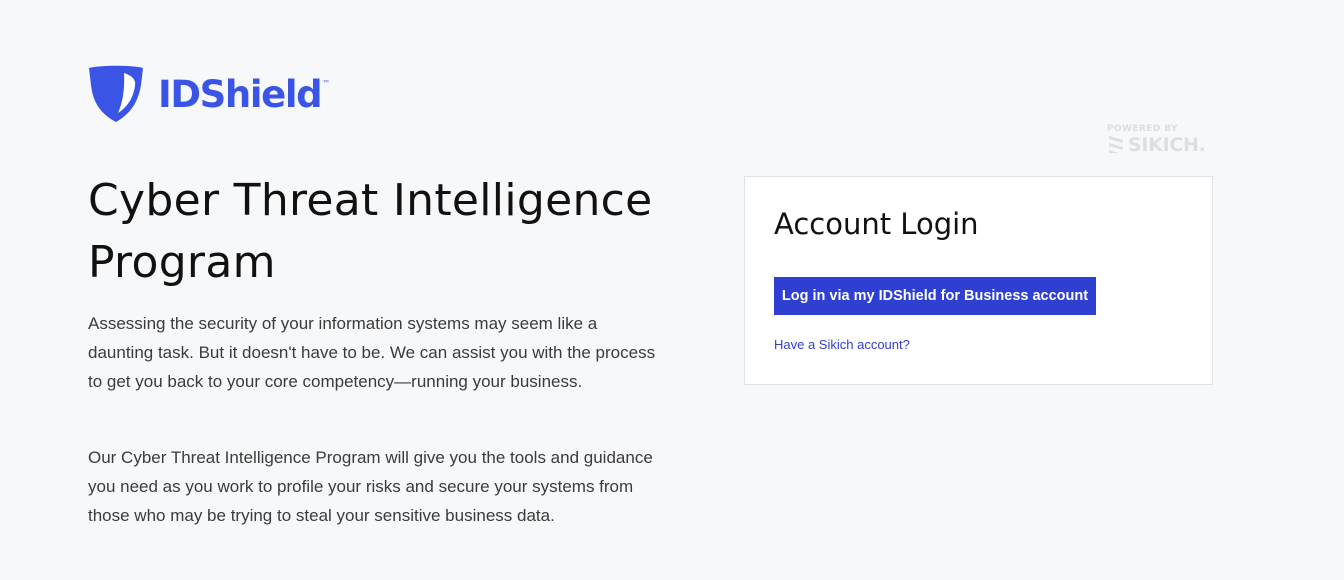 This screenshot has height=580, width=1344. I want to click on shield-icon, so click(116, 93).